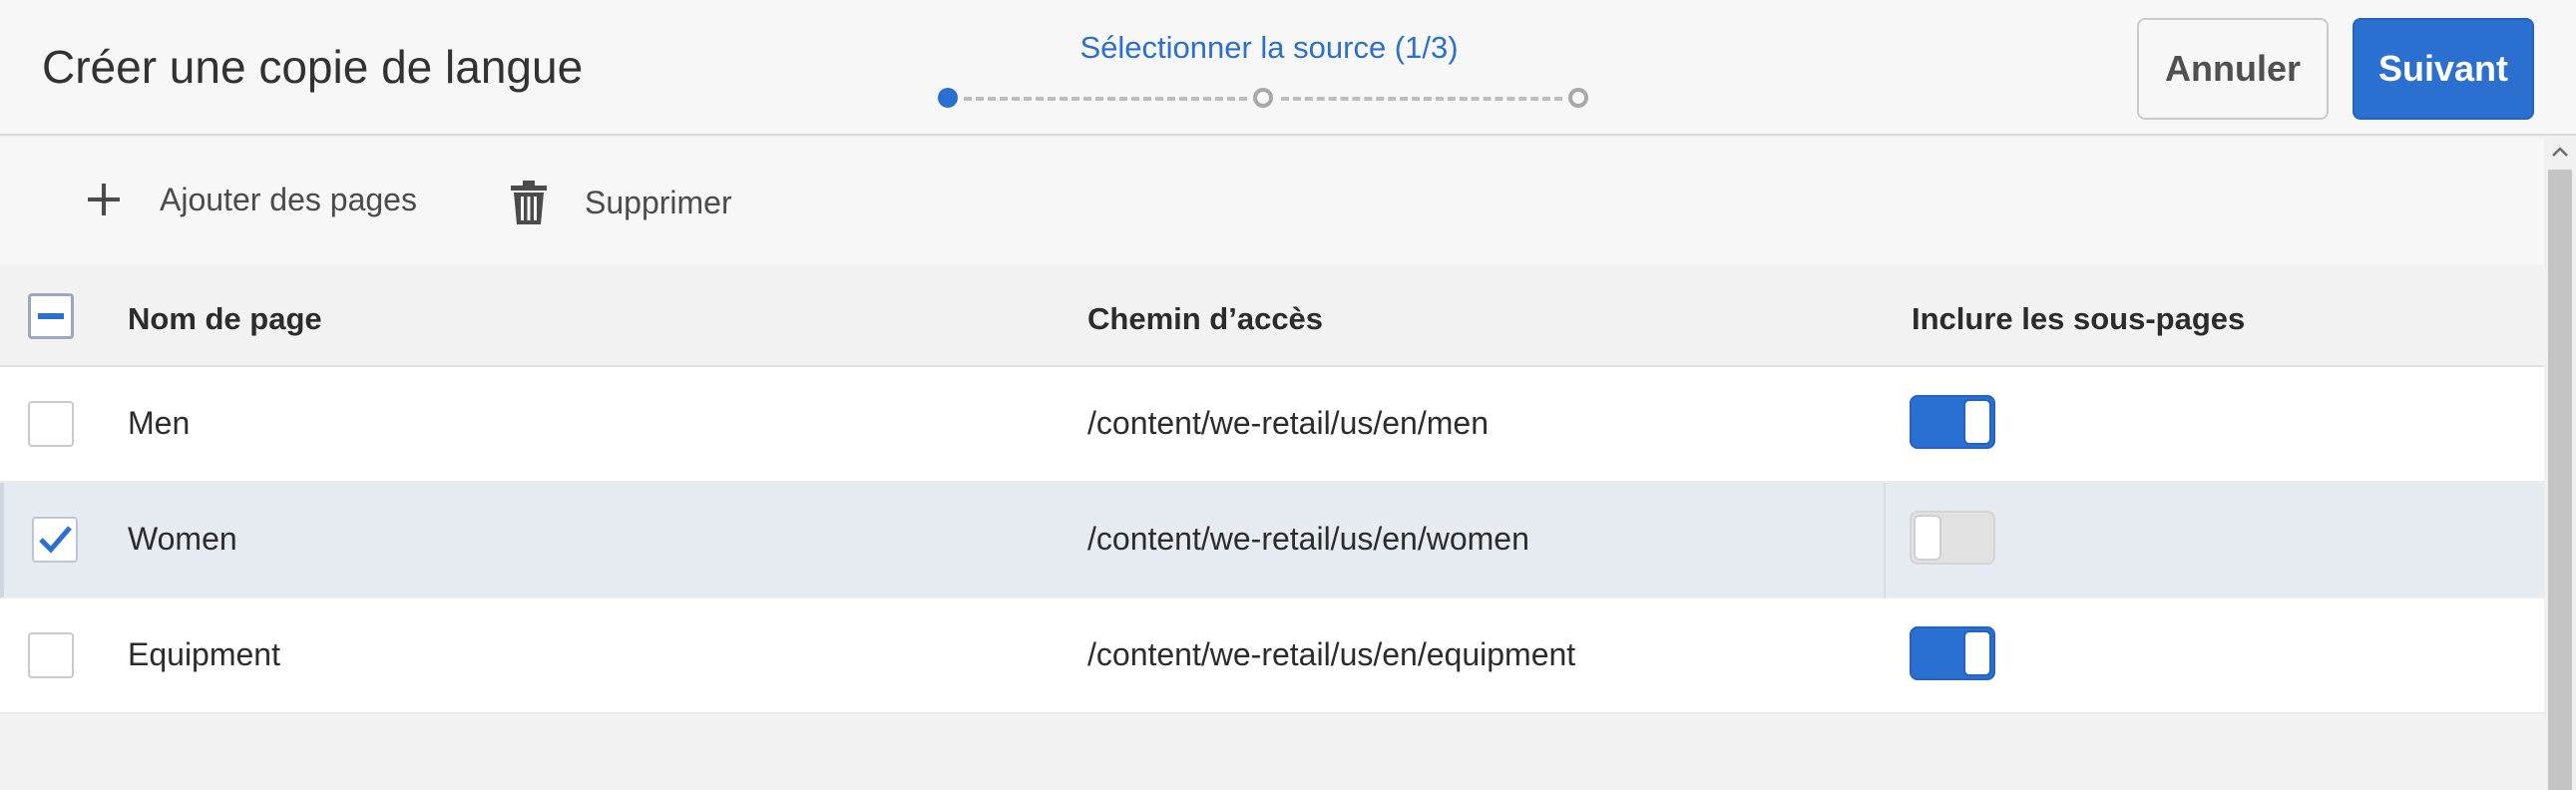 The width and height of the screenshot is (2576, 790). I want to click on column-header-name: Nom de page, so click(225, 318).